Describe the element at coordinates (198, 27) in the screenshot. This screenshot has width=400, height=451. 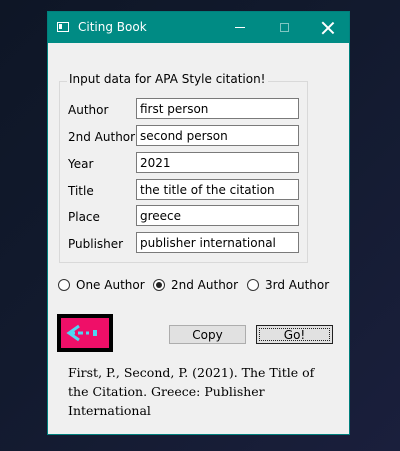
I see `title-bar: Citing Book` at that location.